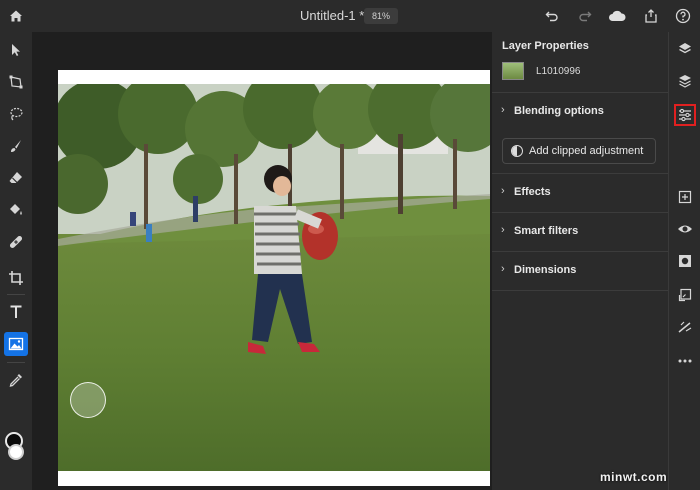 This screenshot has width=700, height=490. What do you see at coordinates (88, 400) in the screenshot?
I see `brush-cursor` at bounding box center [88, 400].